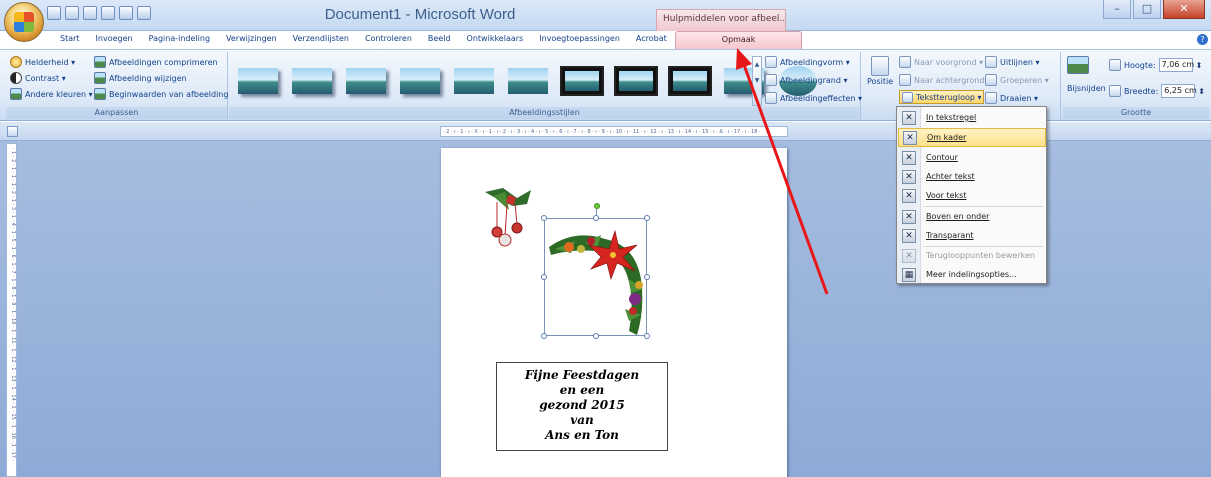  I want to click on groeperen-button: Groeperen ▾, so click(1017, 80).